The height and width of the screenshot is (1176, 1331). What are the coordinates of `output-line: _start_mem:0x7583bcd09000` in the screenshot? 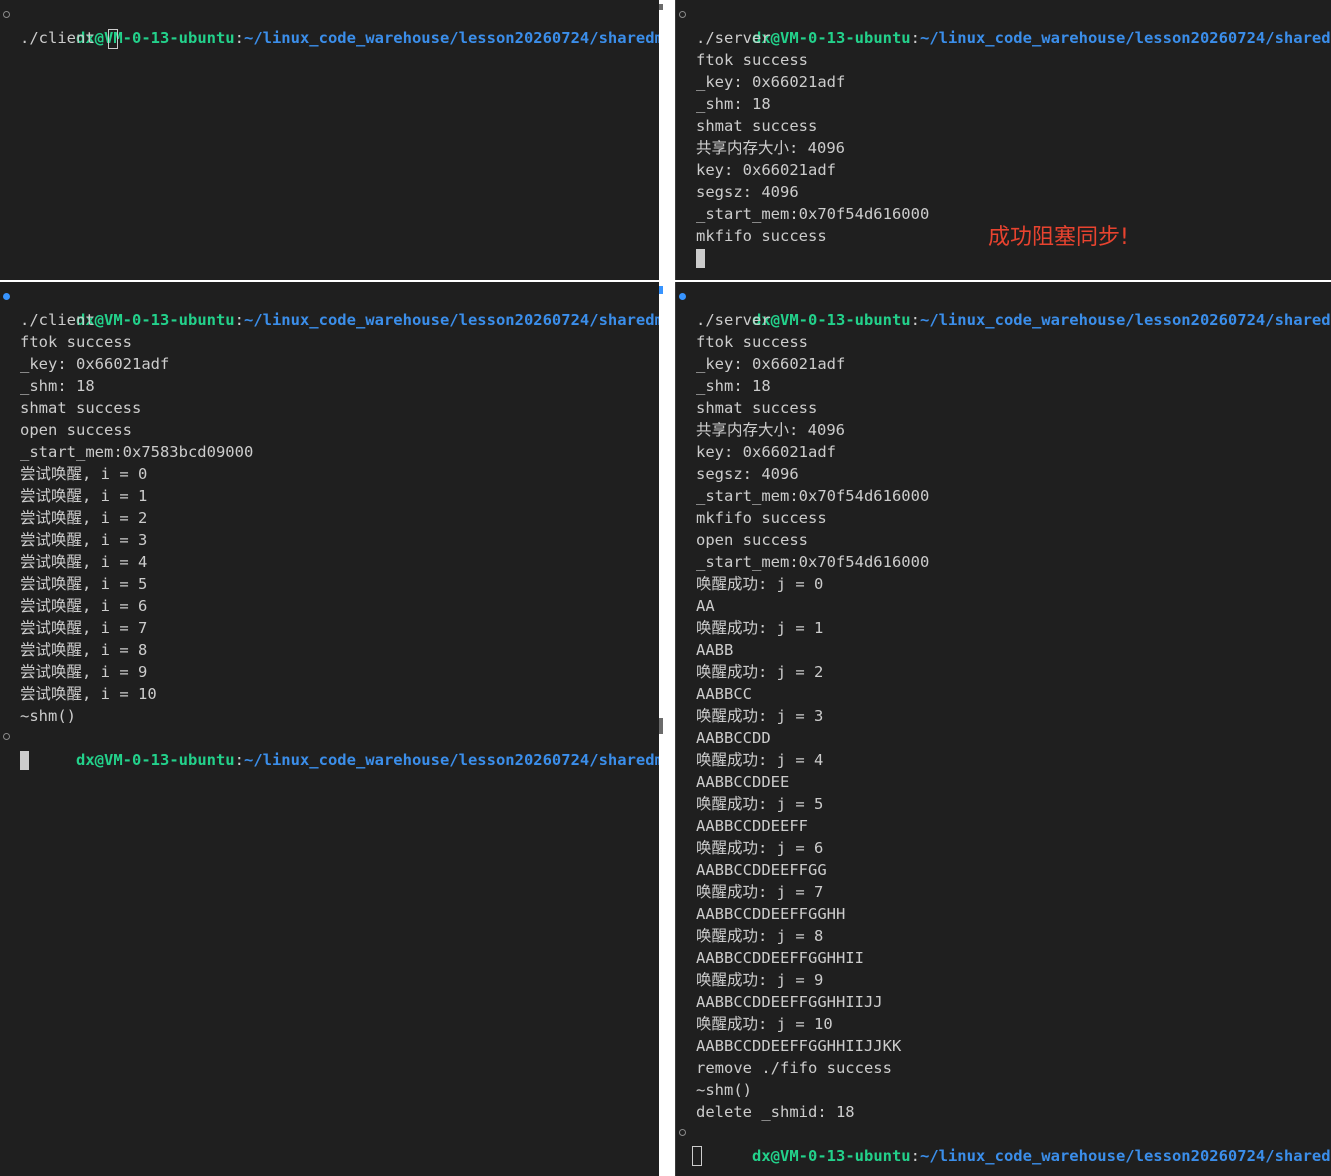 It's located at (137, 452).